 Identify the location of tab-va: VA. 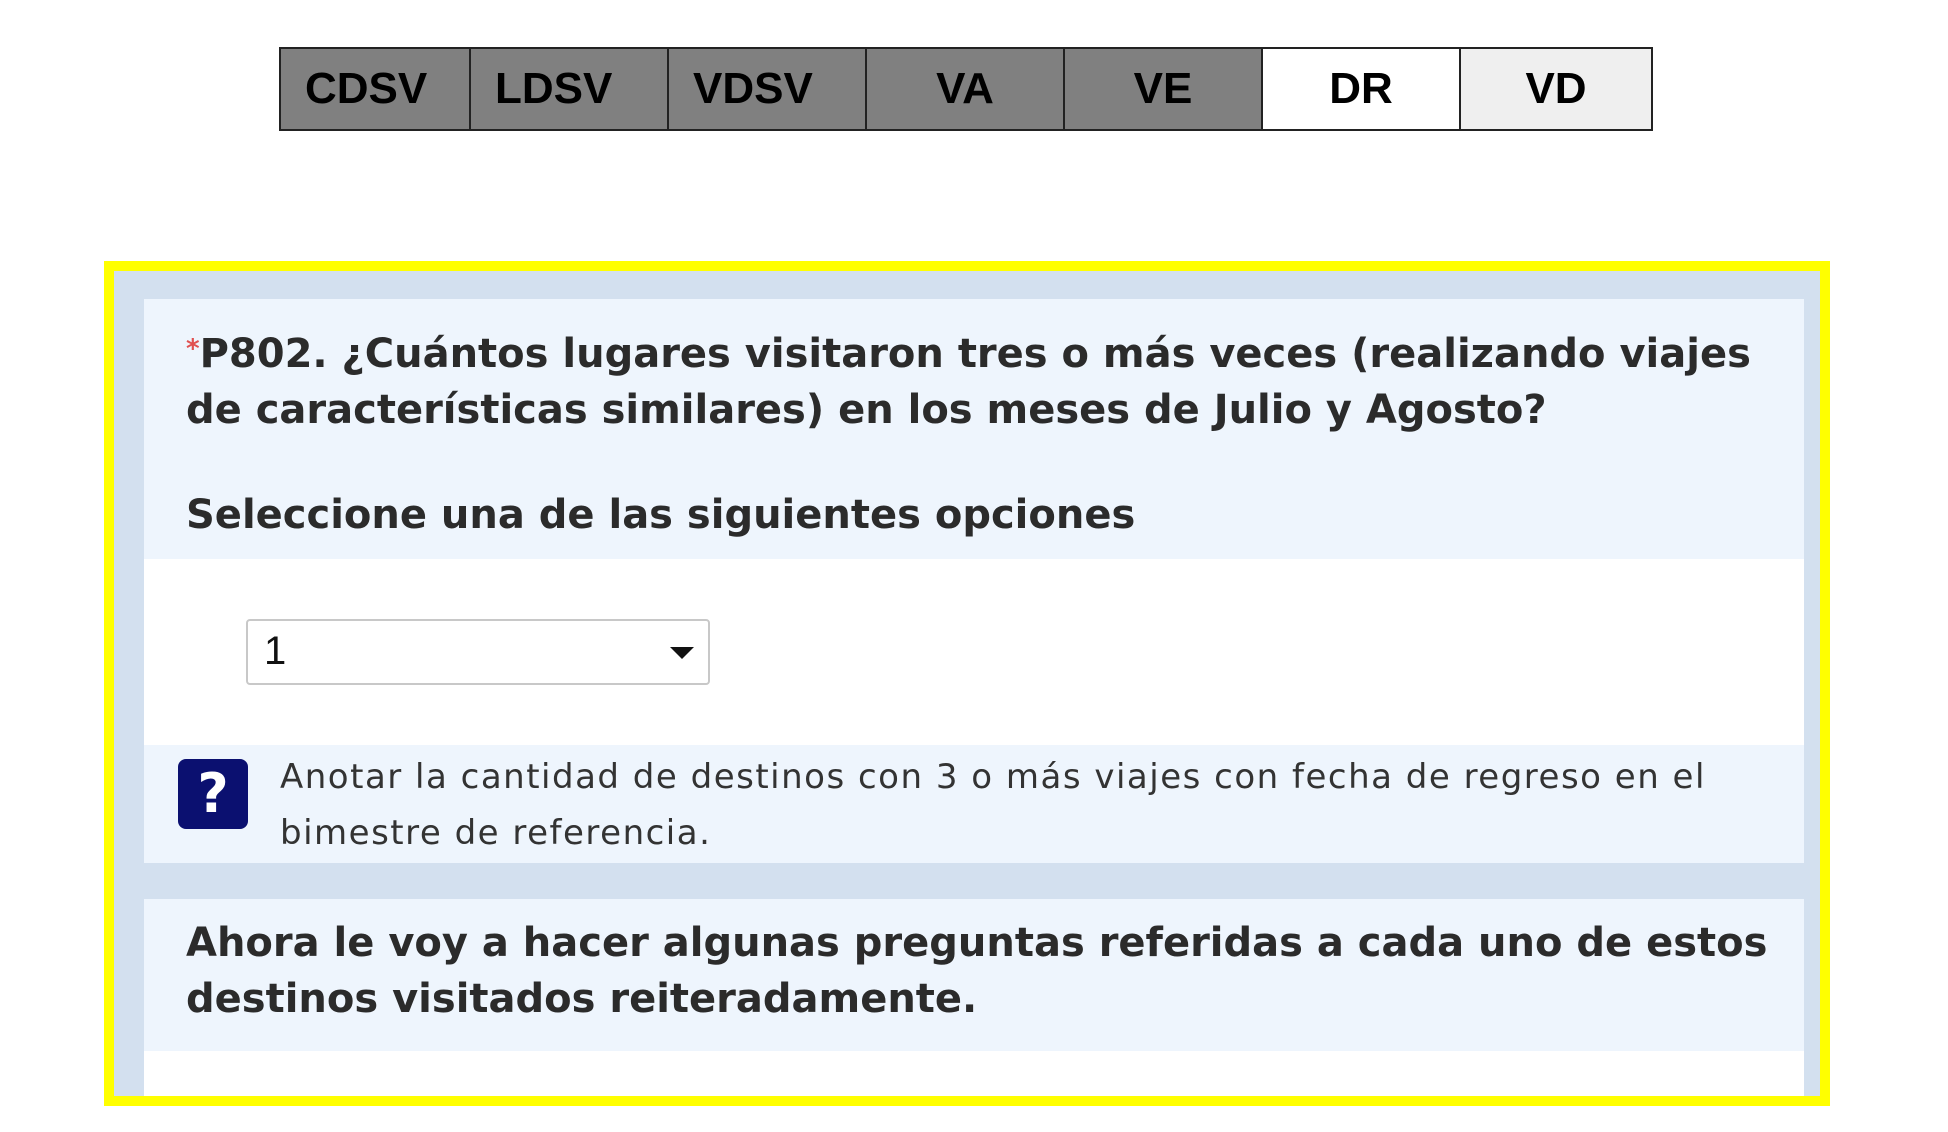
(966, 89).